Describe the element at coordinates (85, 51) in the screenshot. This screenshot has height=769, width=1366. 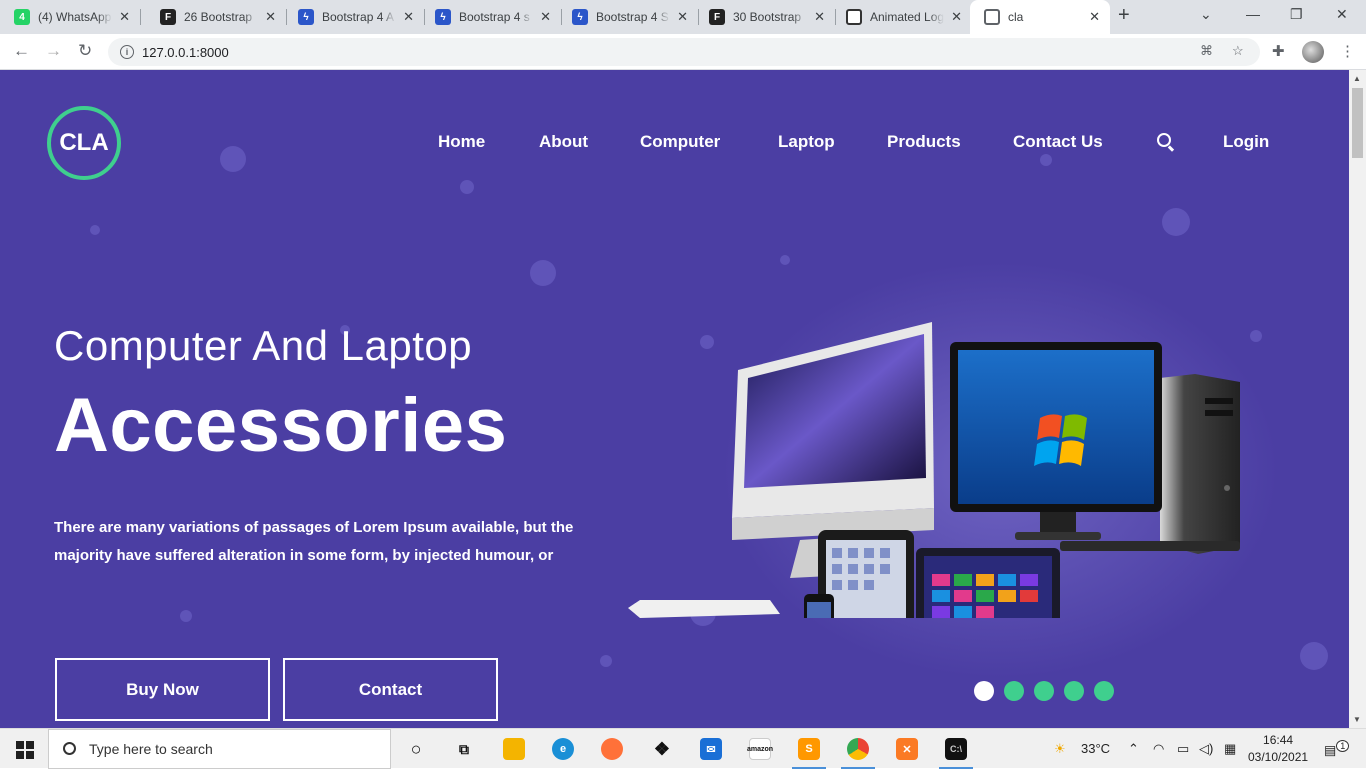
I see `reload-icon: ↻` at that location.